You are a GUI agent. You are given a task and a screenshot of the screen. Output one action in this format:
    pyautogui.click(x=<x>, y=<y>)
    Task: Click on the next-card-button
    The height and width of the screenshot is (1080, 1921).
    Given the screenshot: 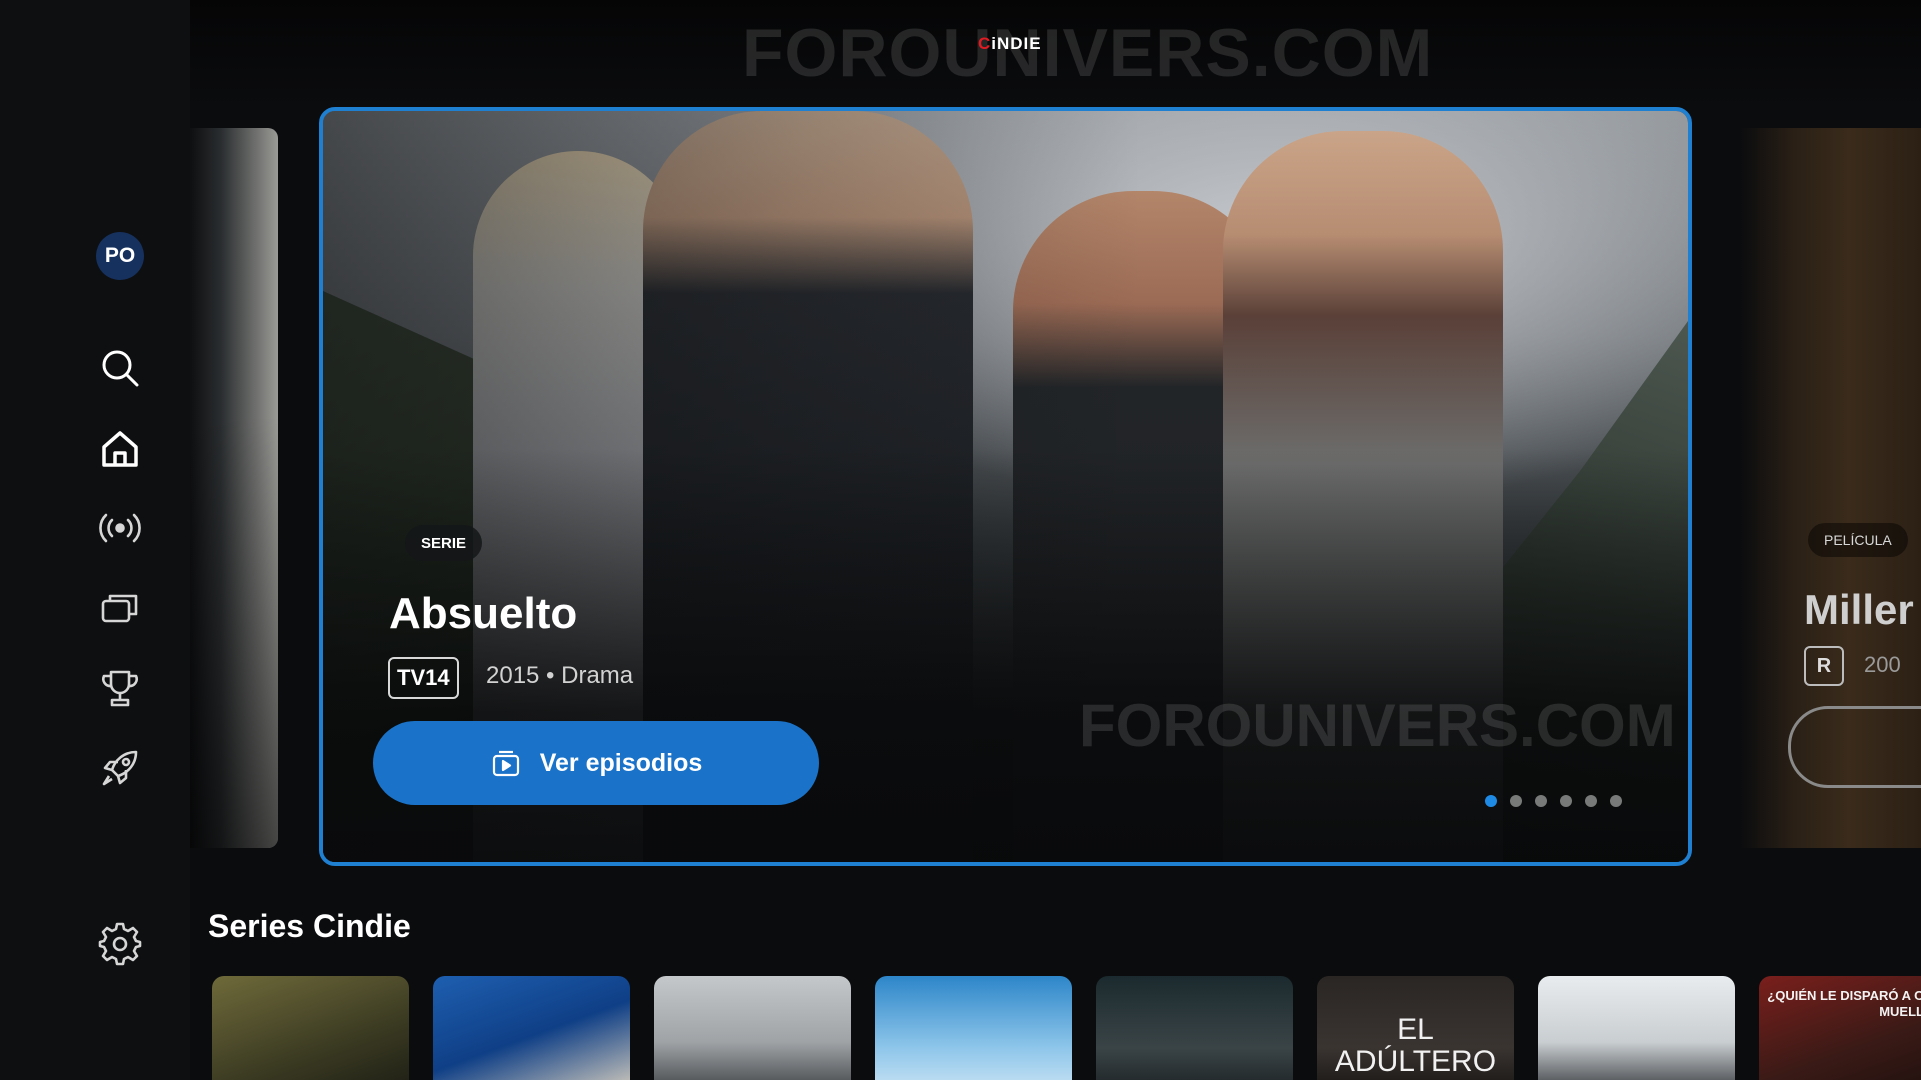 What is the action you would take?
    pyautogui.click(x=1854, y=747)
    